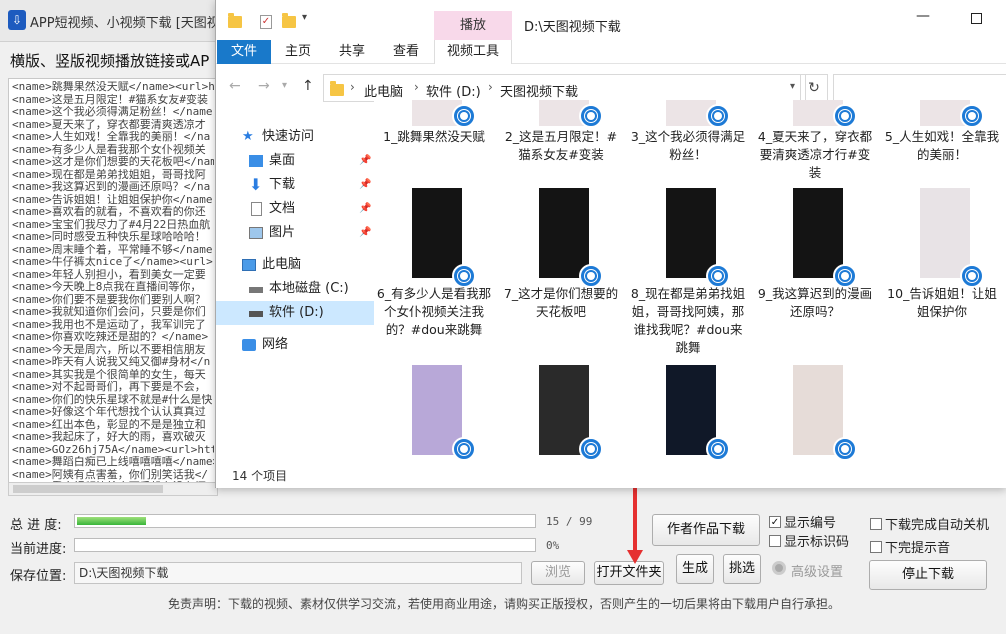  What do you see at coordinates (111, 224) in the screenshot?
I see `link-list-line: <name>宝宝们我尽力了#4月22日热血航` at bounding box center [111, 224].